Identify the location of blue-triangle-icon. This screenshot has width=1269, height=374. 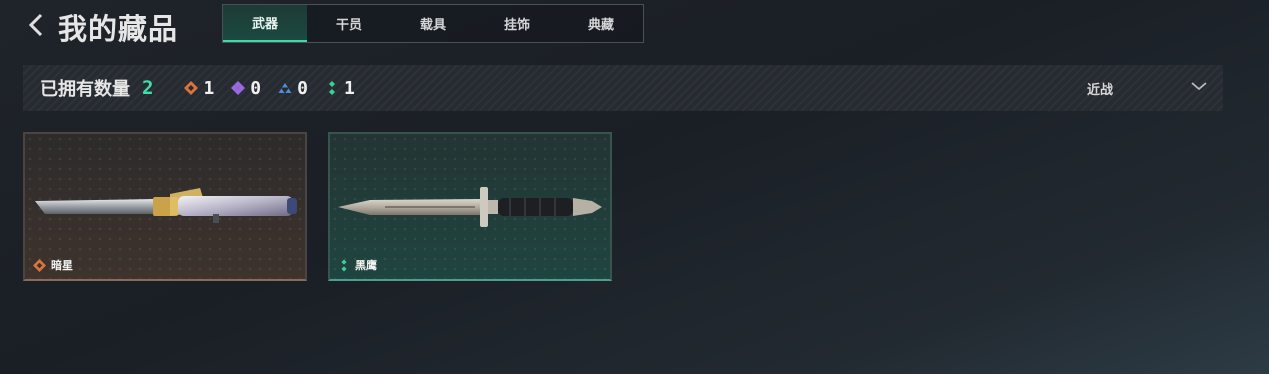
(285, 88).